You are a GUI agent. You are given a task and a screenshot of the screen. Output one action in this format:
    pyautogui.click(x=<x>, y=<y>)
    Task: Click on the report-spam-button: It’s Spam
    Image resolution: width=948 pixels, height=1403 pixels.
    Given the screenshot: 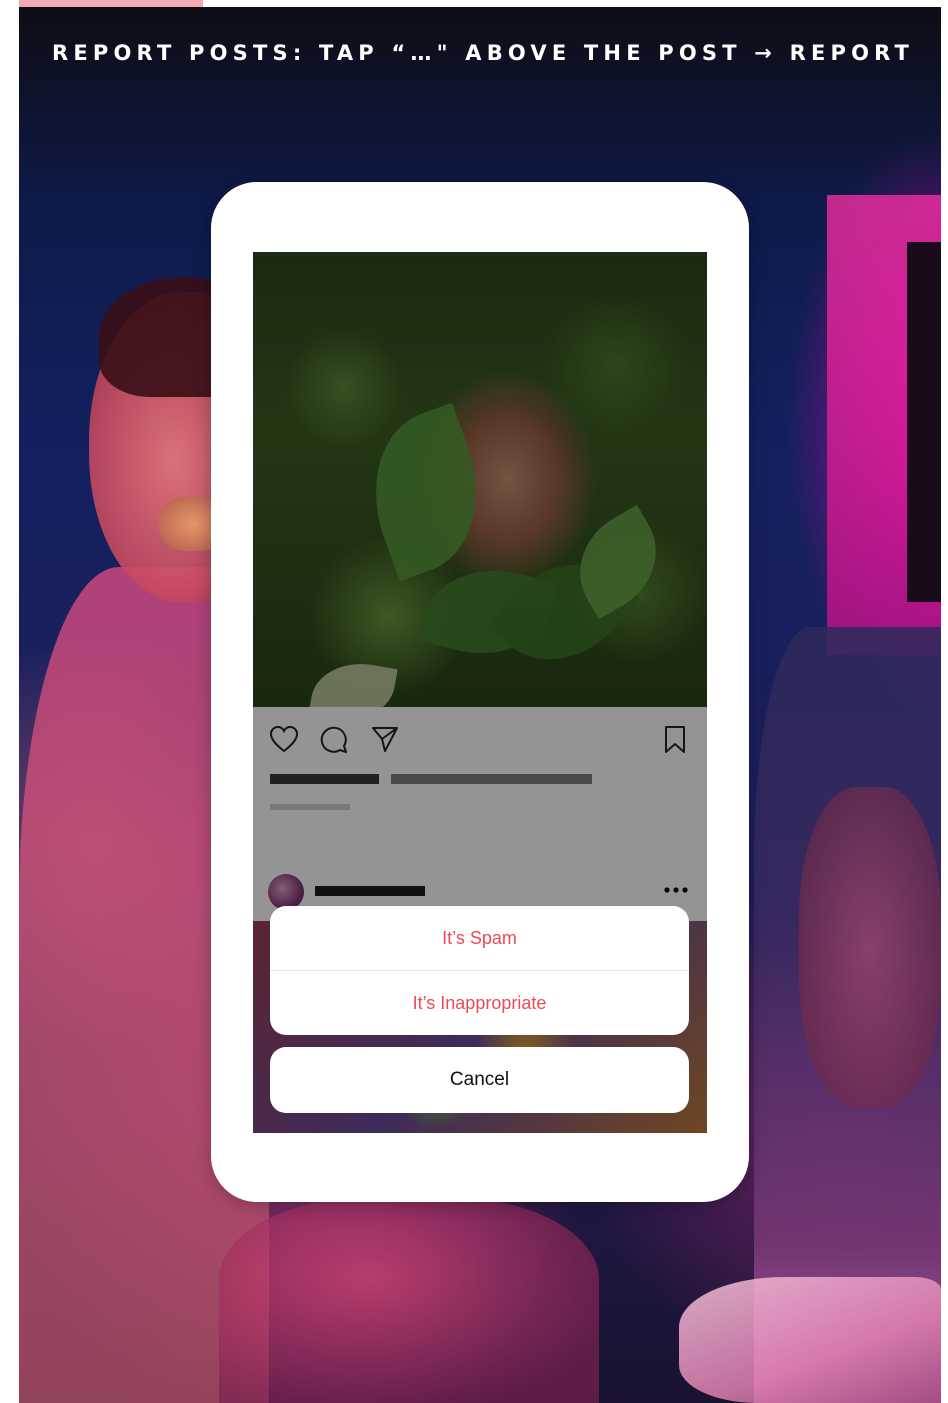 What is the action you would take?
    pyautogui.click(x=479, y=938)
    